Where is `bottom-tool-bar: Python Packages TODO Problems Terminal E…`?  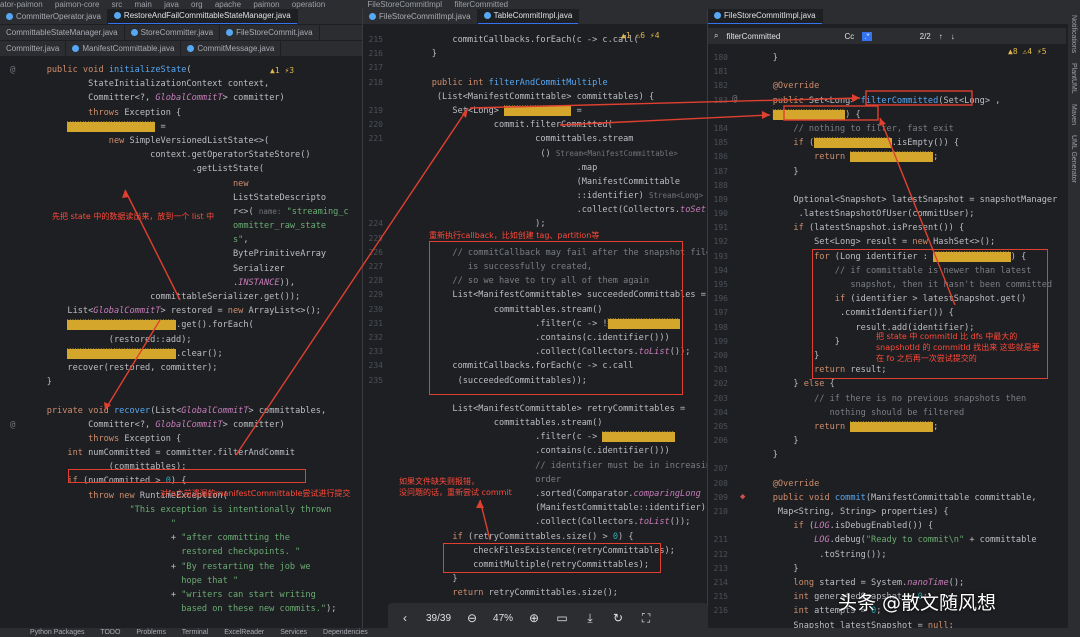
bottom-tool-bar: Python Packages TODO Problems Terminal E… is located at coordinates (540, 632).